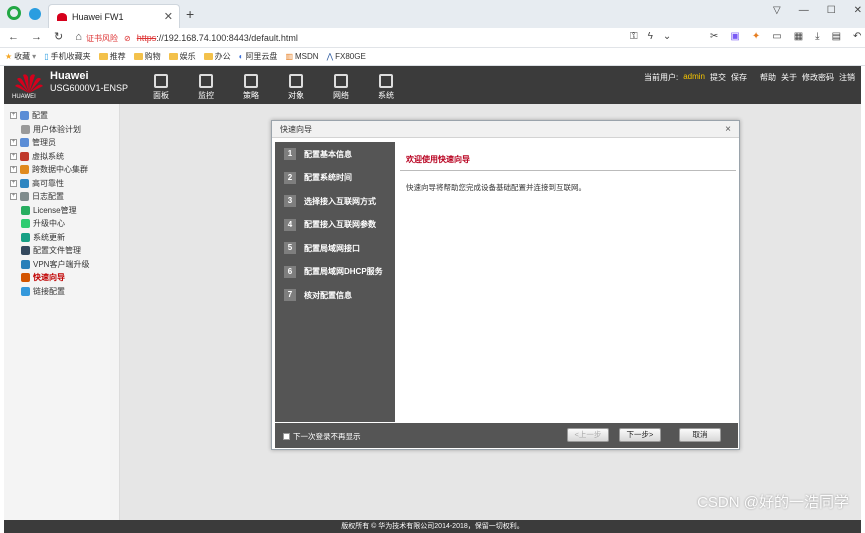 The height and width of the screenshot is (533, 865). I want to click on sidebar-item: + 配置, so click(29, 115).